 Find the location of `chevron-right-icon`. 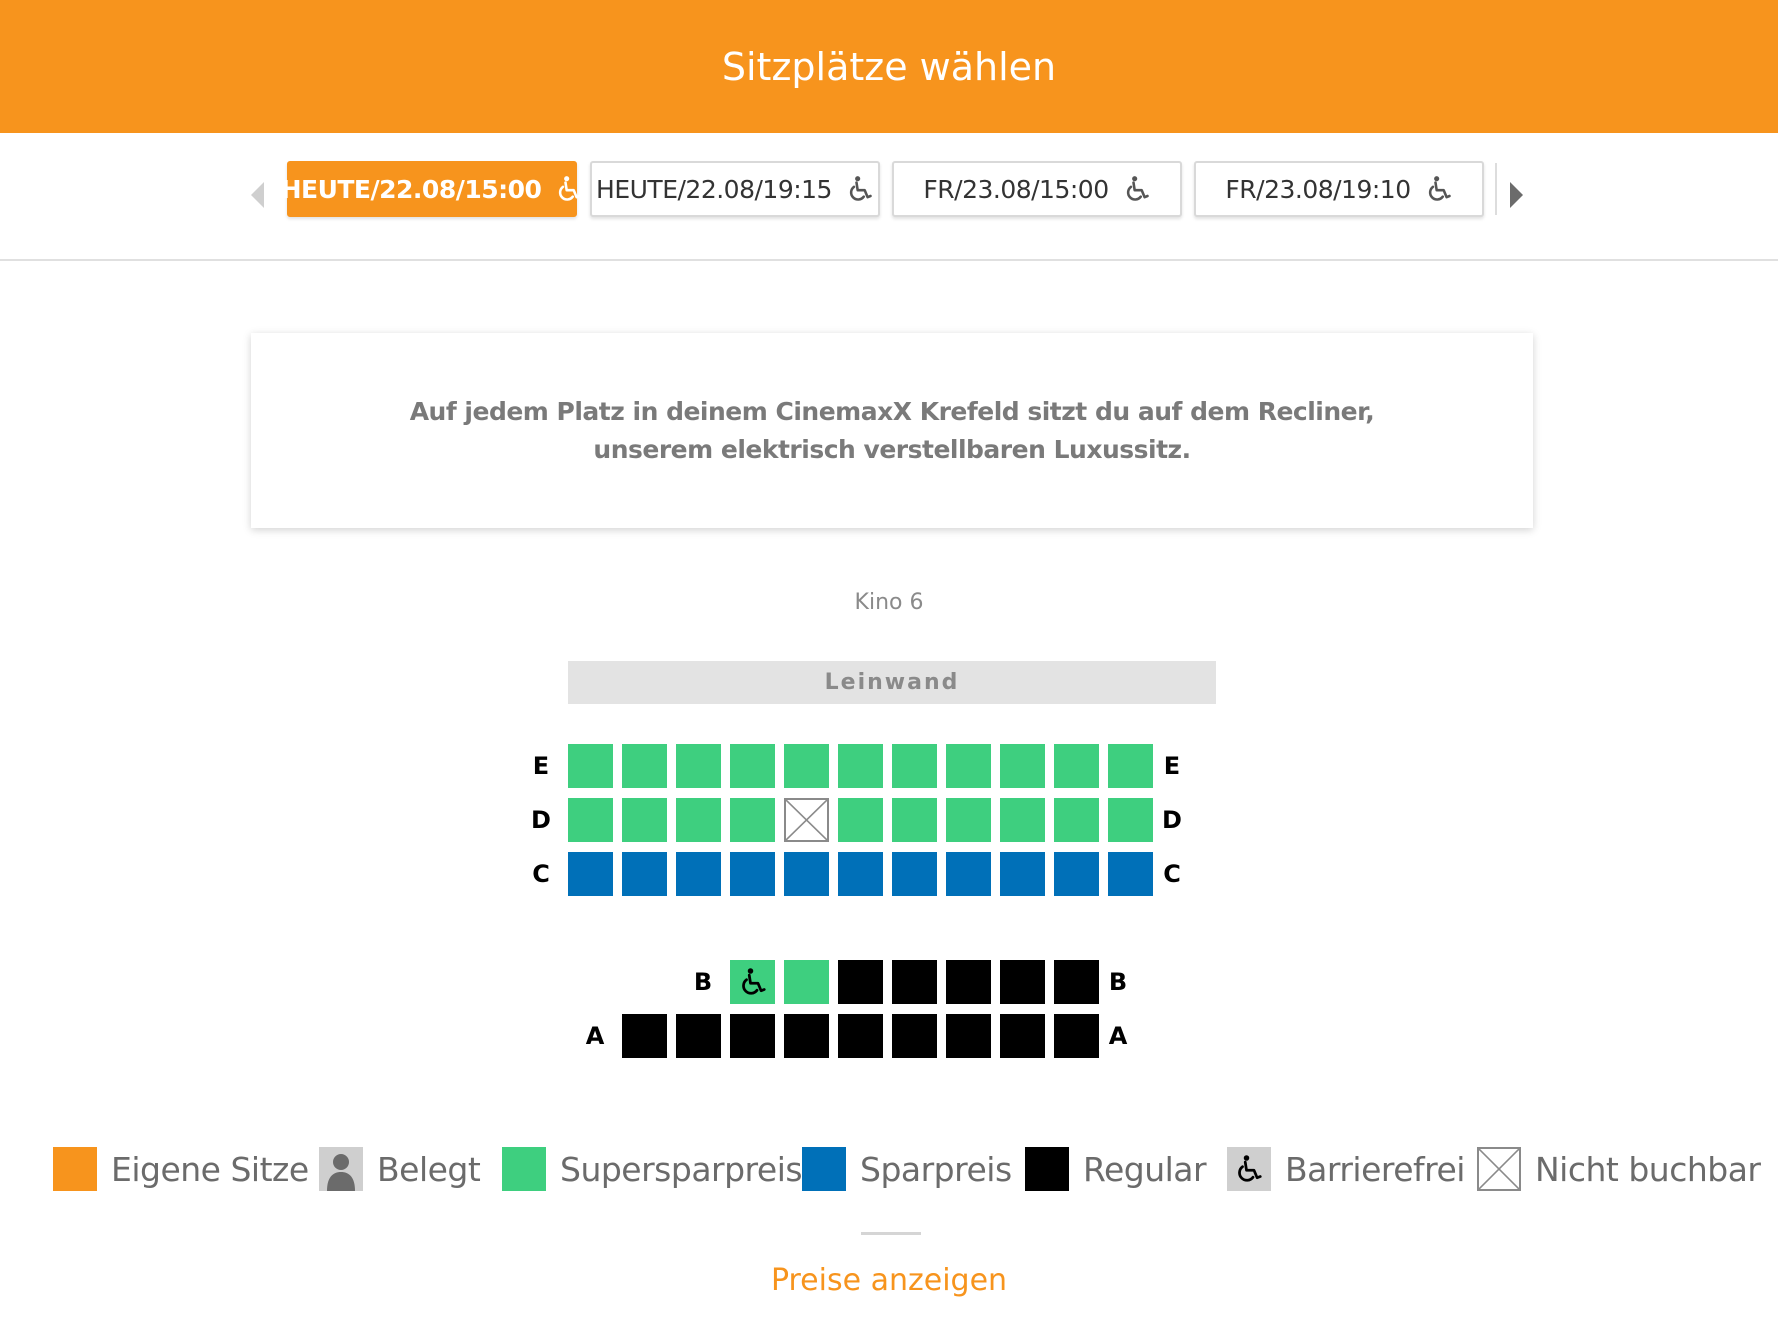

chevron-right-icon is located at coordinates (1516, 195).